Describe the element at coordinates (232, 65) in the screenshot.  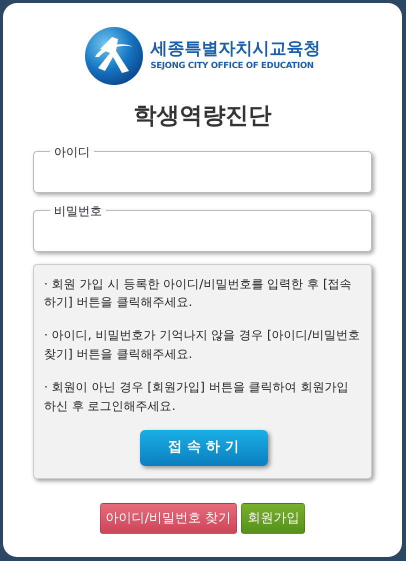
I see `logo-subtitle: SEJONG CITY OFFICE OF EDUCATION` at that location.